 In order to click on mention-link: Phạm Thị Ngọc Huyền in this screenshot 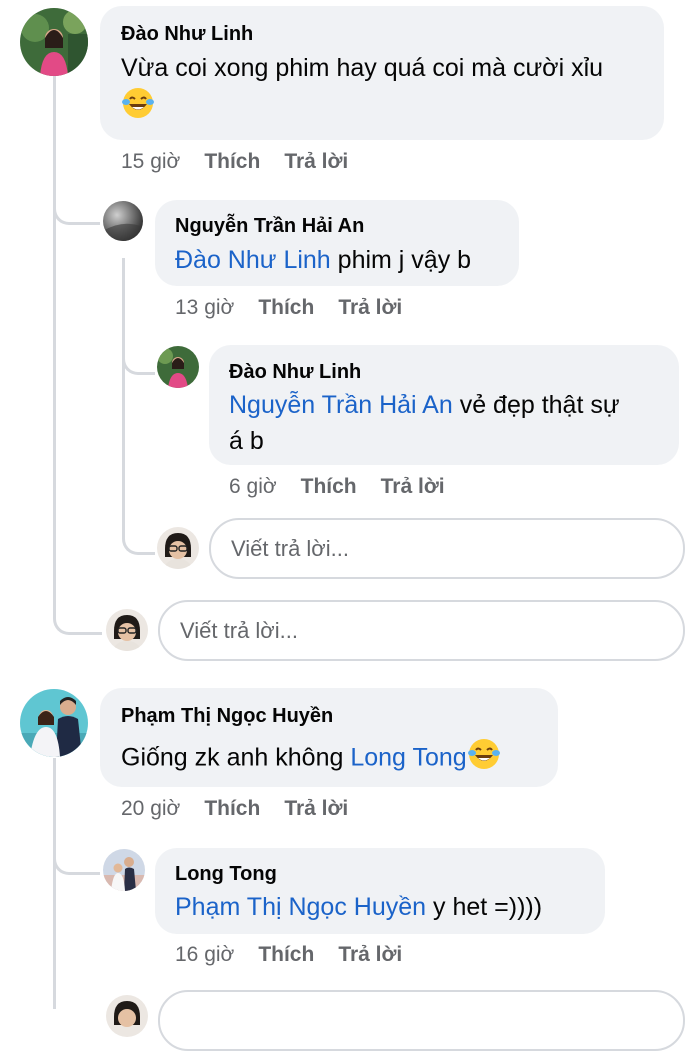, I will do `click(300, 907)`.